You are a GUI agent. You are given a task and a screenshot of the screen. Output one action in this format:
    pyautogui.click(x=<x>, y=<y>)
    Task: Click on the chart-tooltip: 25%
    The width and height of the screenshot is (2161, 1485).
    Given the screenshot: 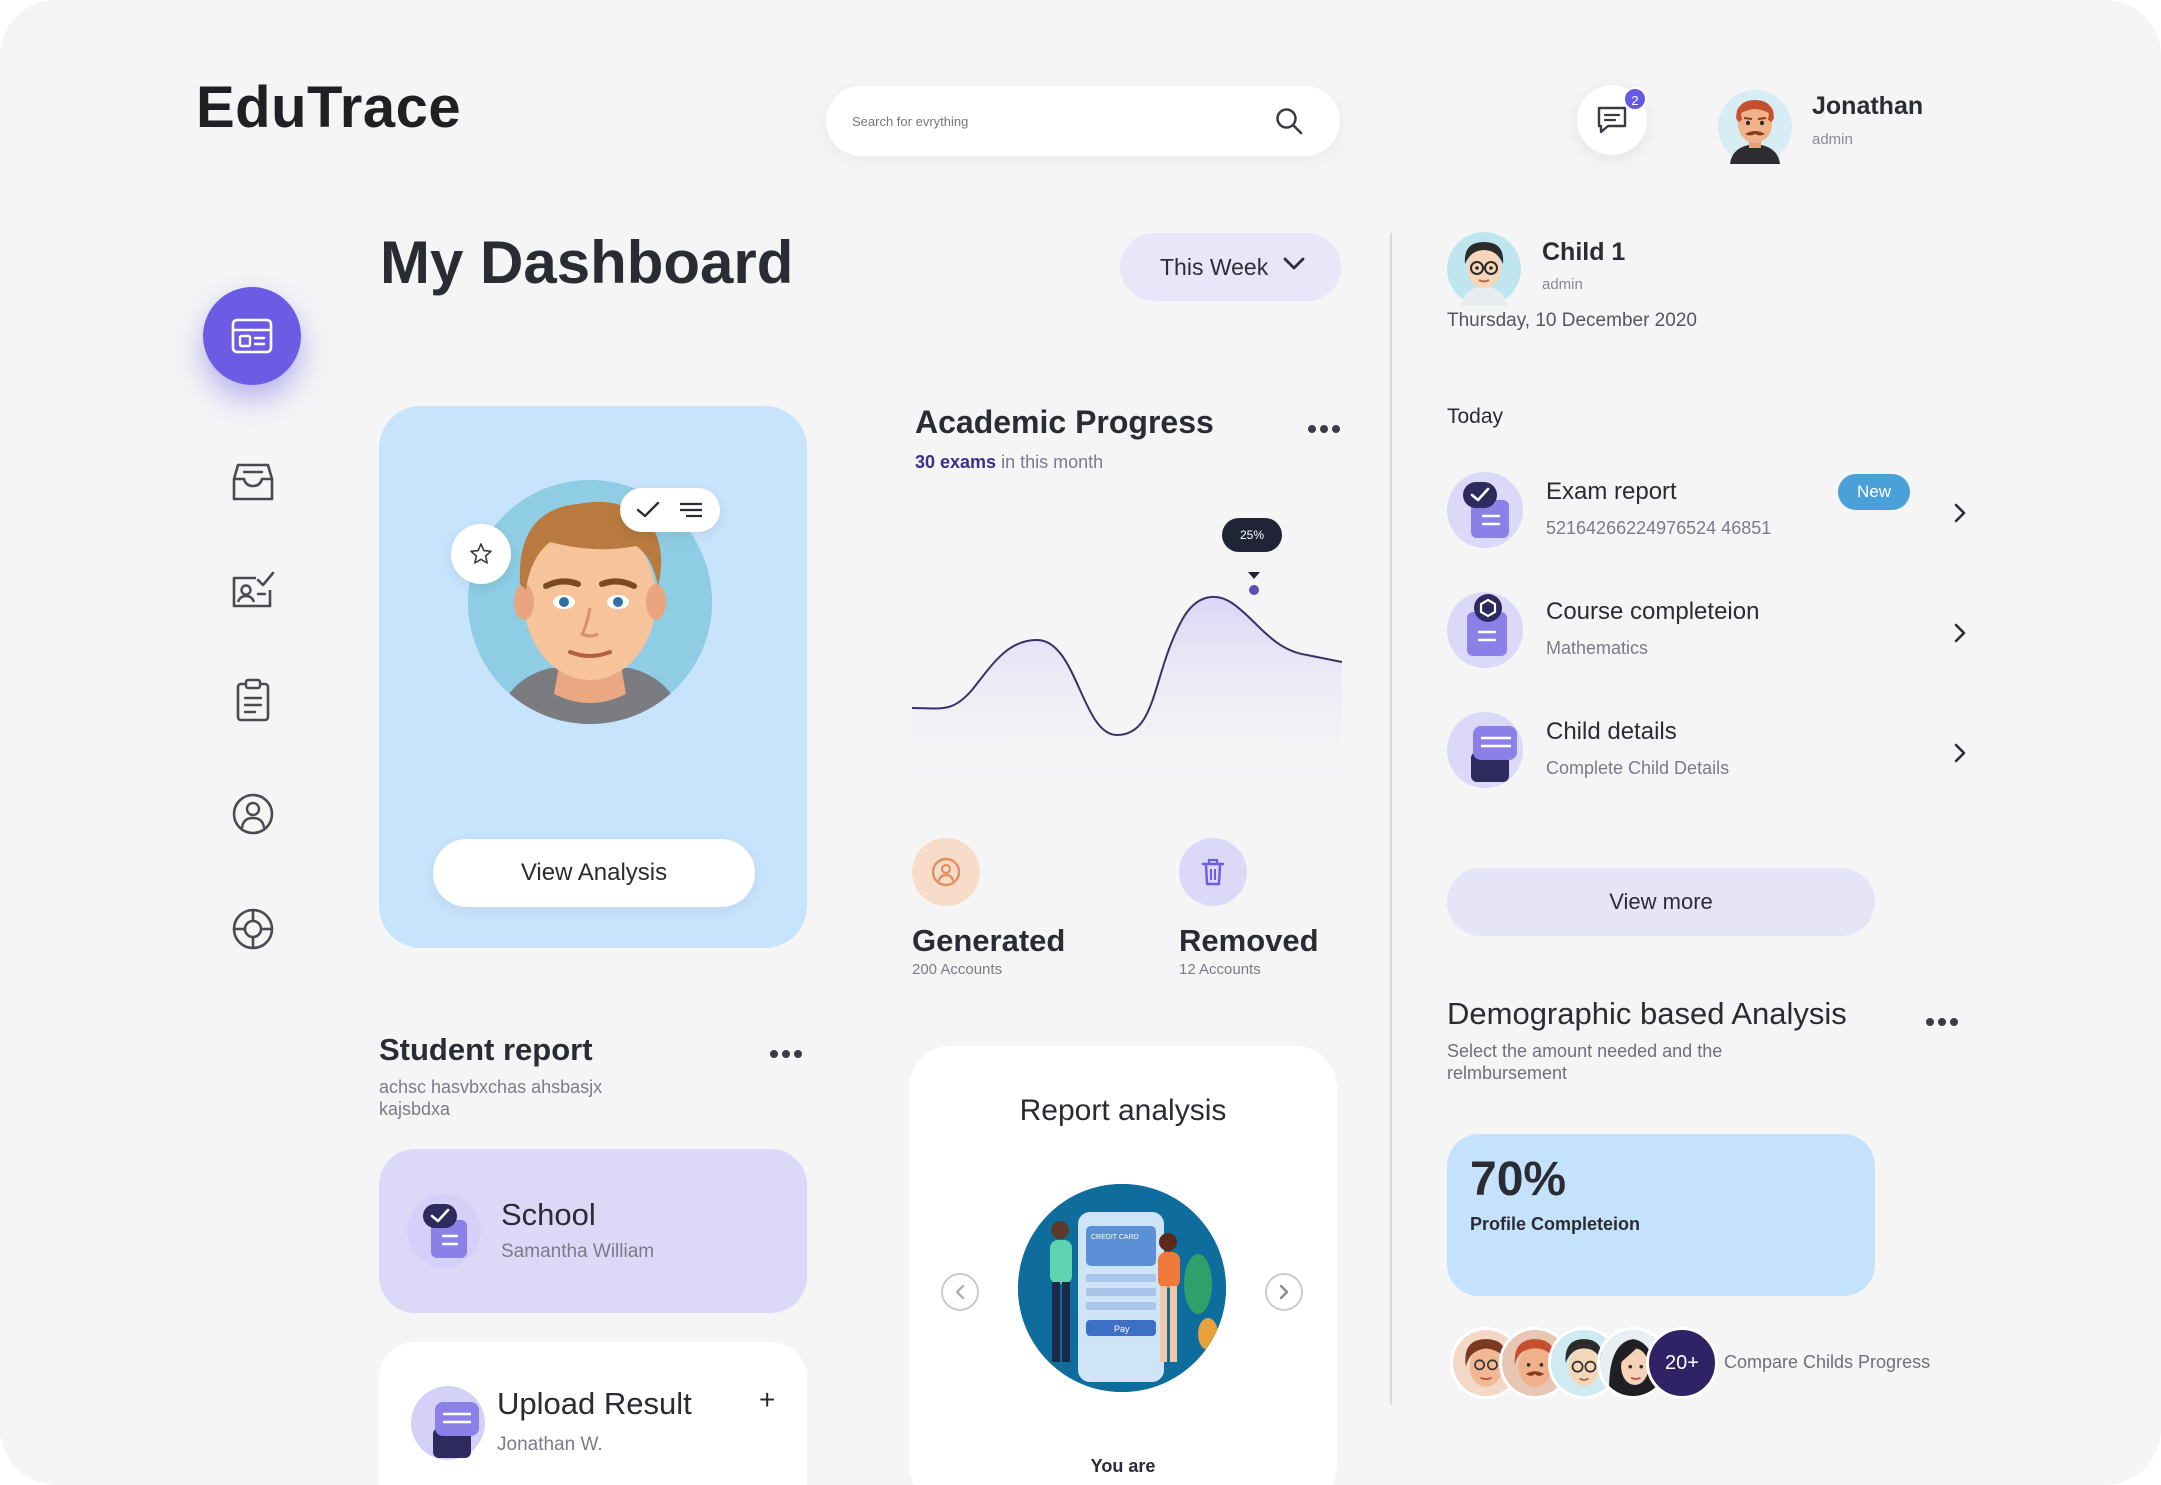 What is the action you would take?
    pyautogui.click(x=1252, y=535)
    